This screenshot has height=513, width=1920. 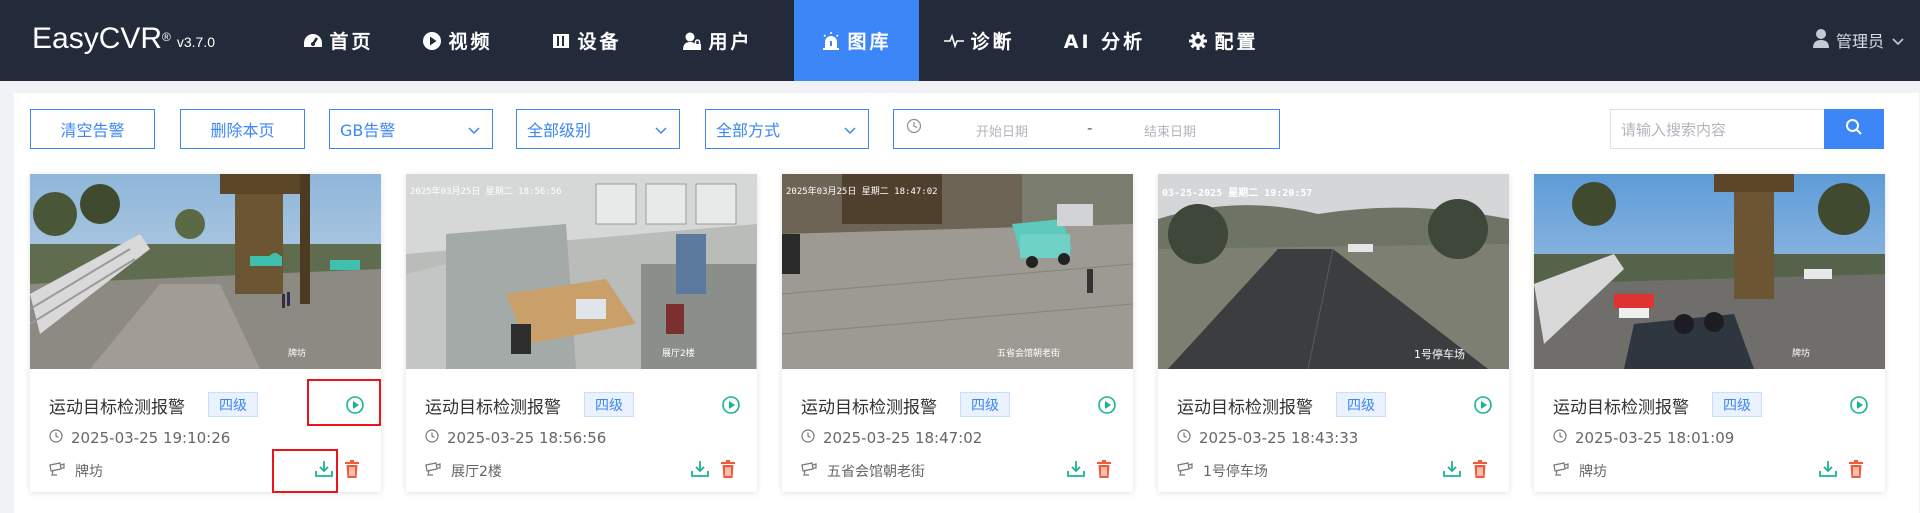 I want to click on alarm-icon, so click(x=831, y=41).